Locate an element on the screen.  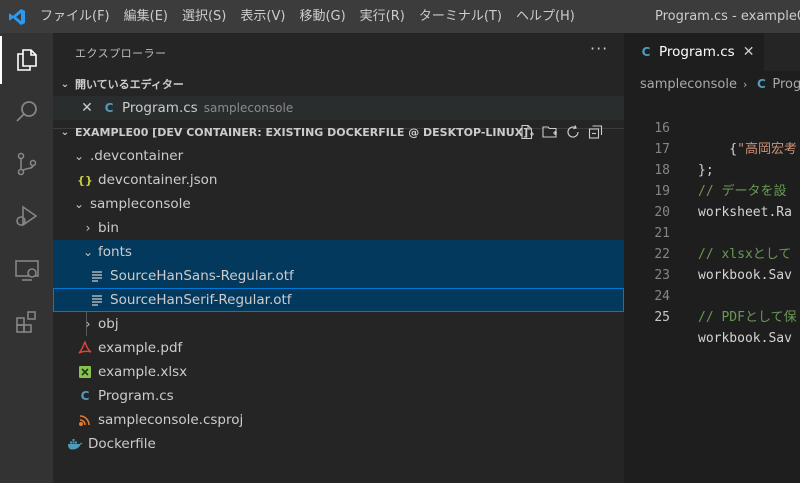
json-file-icon: {} is located at coordinates (85, 180).